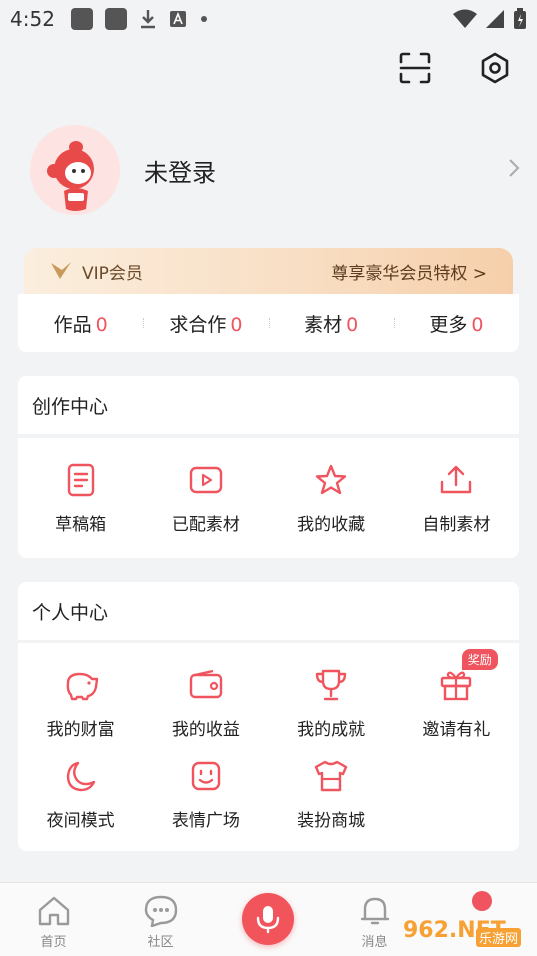 Image resolution: width=537 pixels, height=956 pixels. What do you see at coordinates (81, 525) in the screenshot?
I see `item-label: 草稿箱` at bounding box center [81, 525].